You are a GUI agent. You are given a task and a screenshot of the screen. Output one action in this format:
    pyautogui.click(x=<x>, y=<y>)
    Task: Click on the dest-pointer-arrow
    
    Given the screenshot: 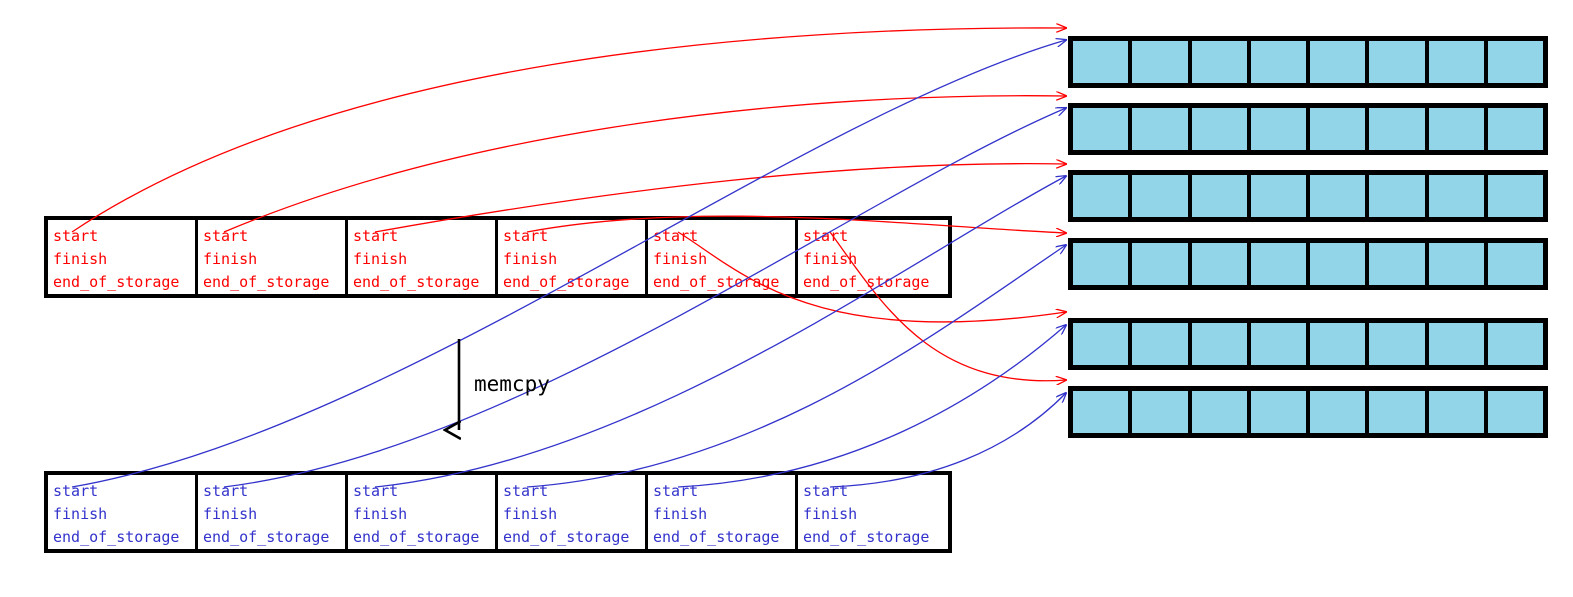 What is the action you would take?
    pyautogui.click(x=871, y=406)
    